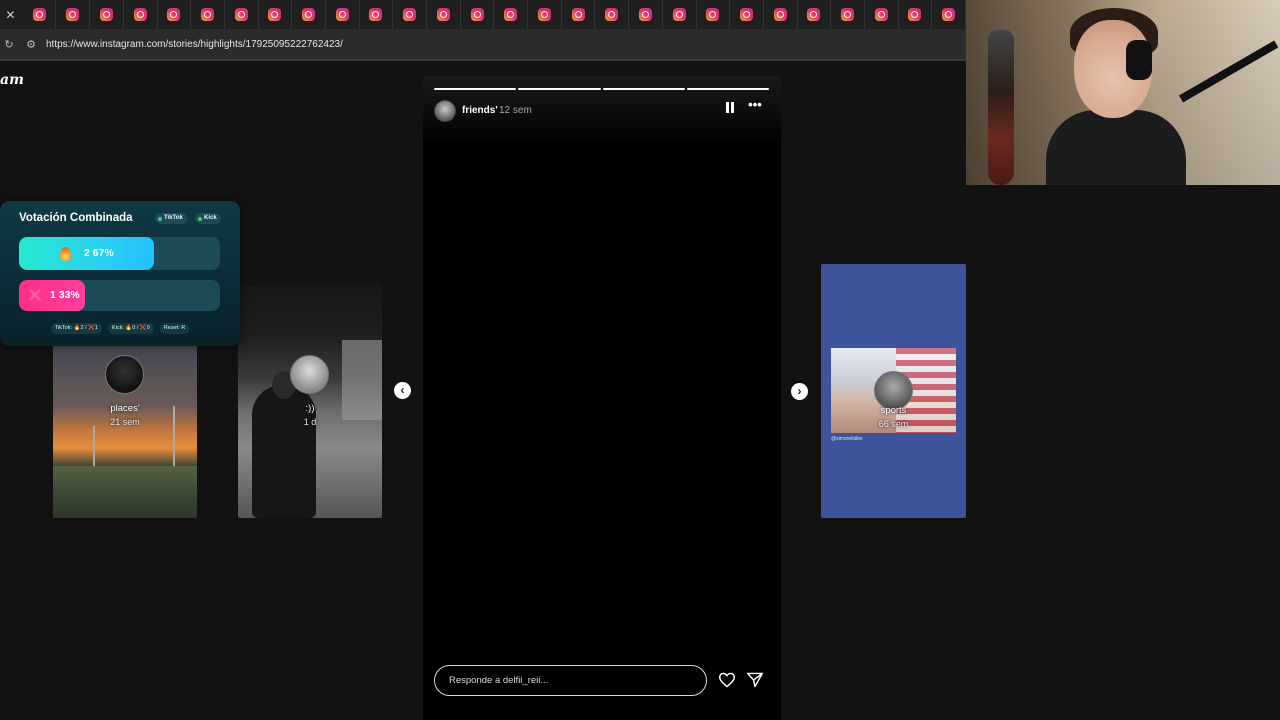 The height and width of the screenshot is (720, 1280). I want to click on story-username: friends', so click(480, 110).